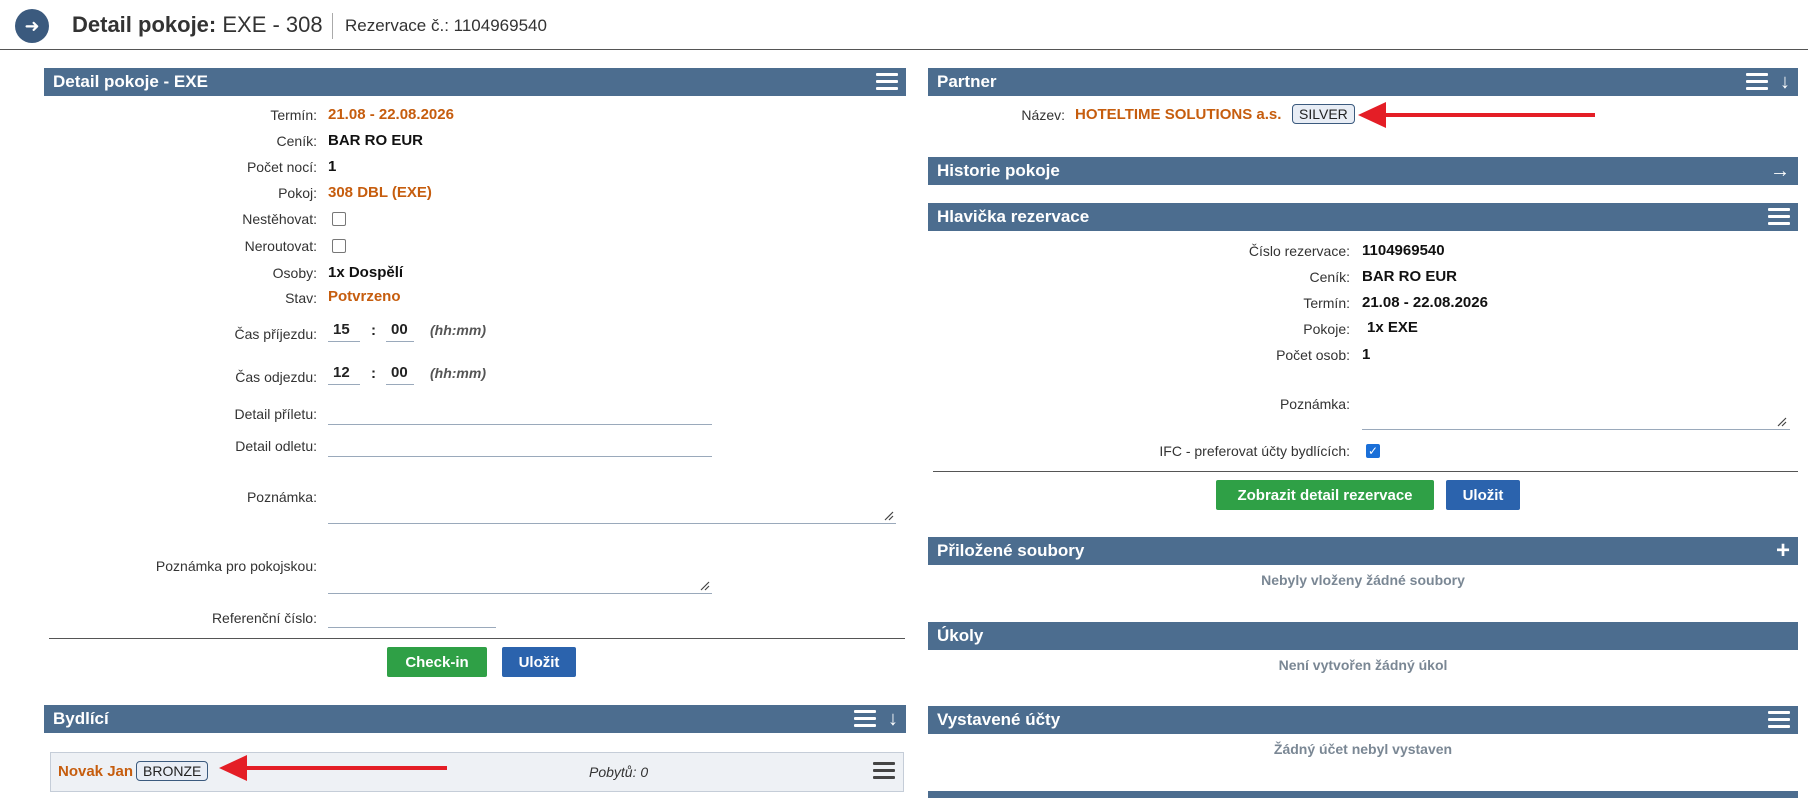 This screenshot has width=1808, height=798. What do you see at coordinates (297, 193) in the screenshot?
I see `room-label: Pokoj:` at bounding box center [297, 193].